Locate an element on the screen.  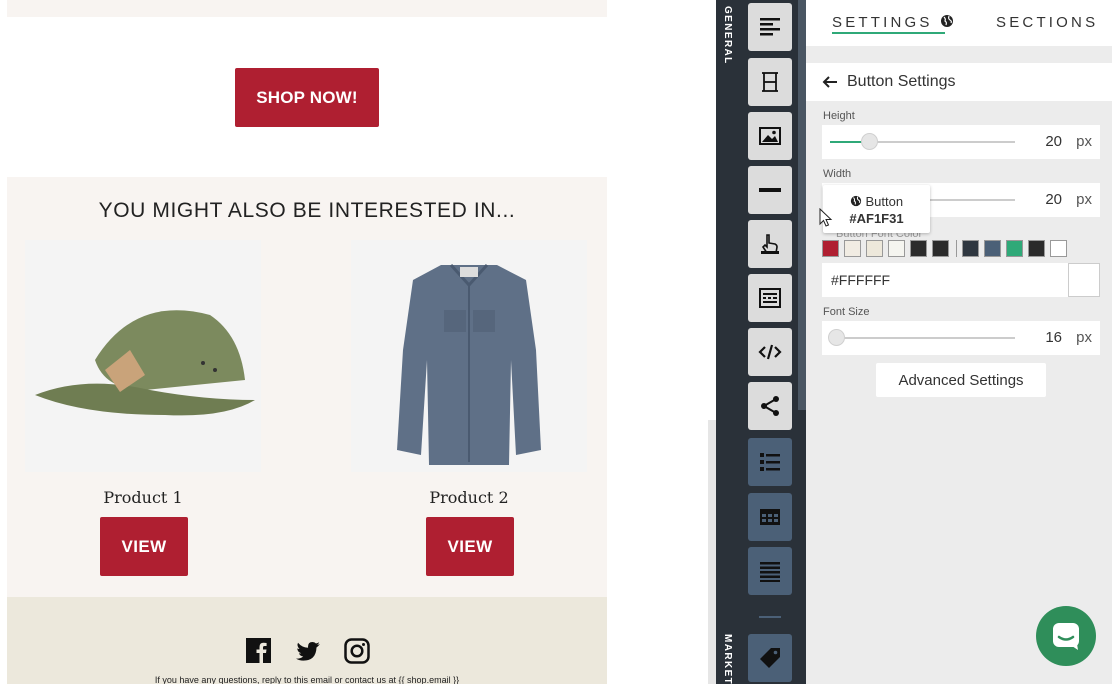
divider-icon is located at coordinates (770, 190).